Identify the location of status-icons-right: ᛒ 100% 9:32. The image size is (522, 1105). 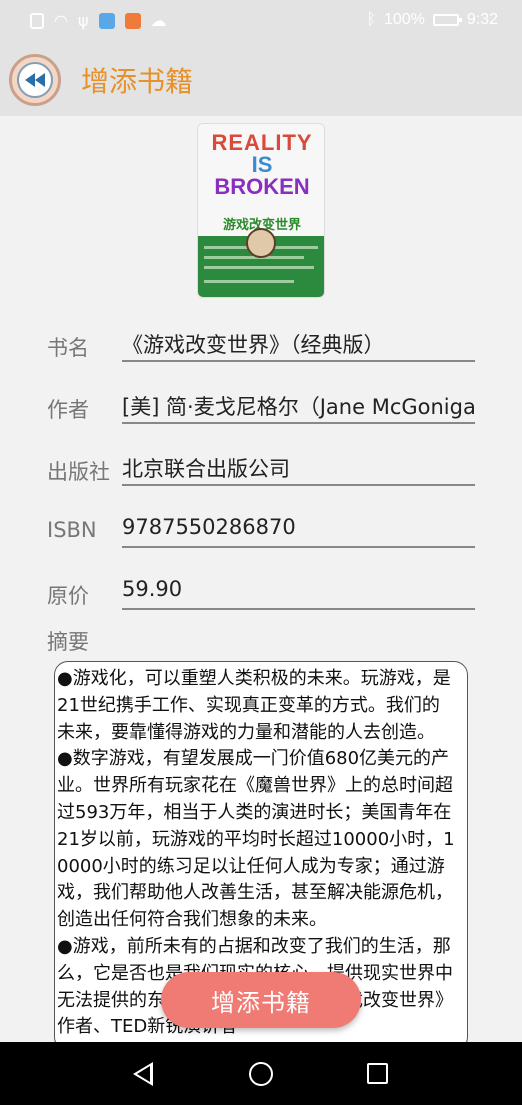
(432, 20).